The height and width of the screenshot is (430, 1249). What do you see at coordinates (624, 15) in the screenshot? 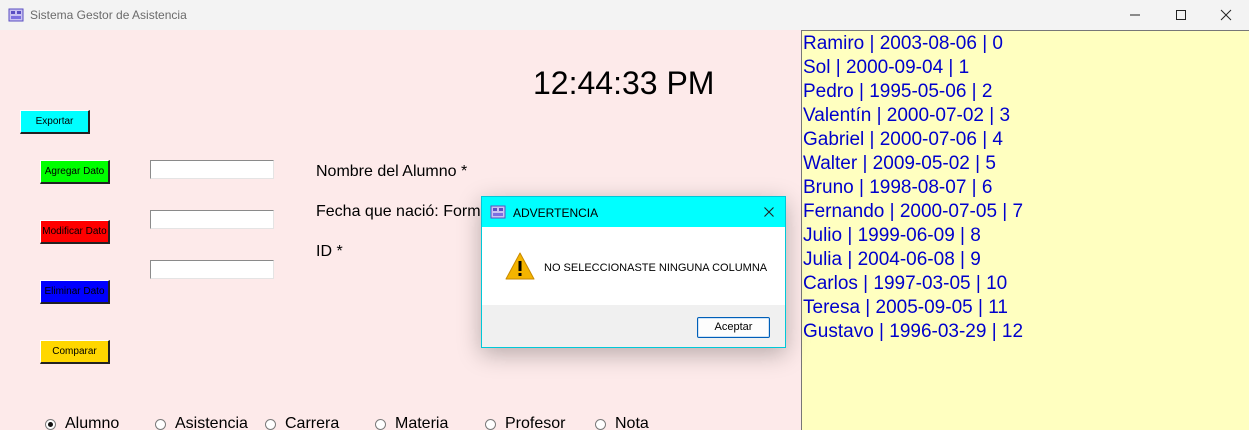
I see `title-bar: Sistema Gestor de Asistencia` at bounding box center [624, 15].